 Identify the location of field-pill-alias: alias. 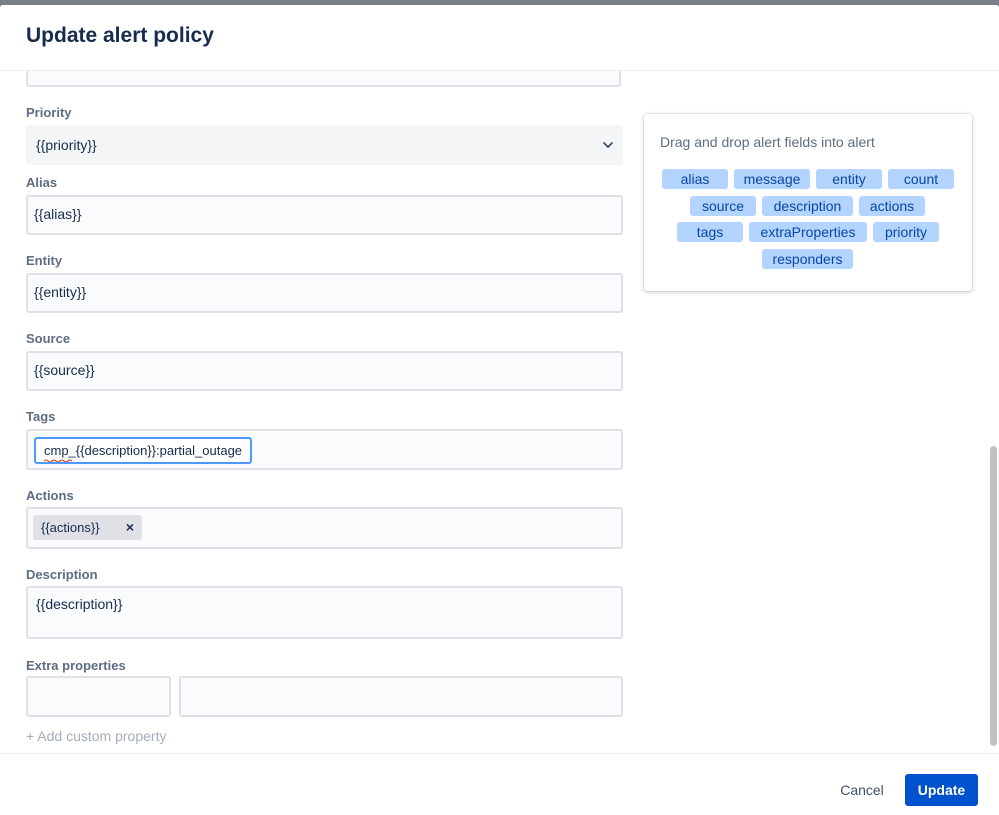
(695, 179).